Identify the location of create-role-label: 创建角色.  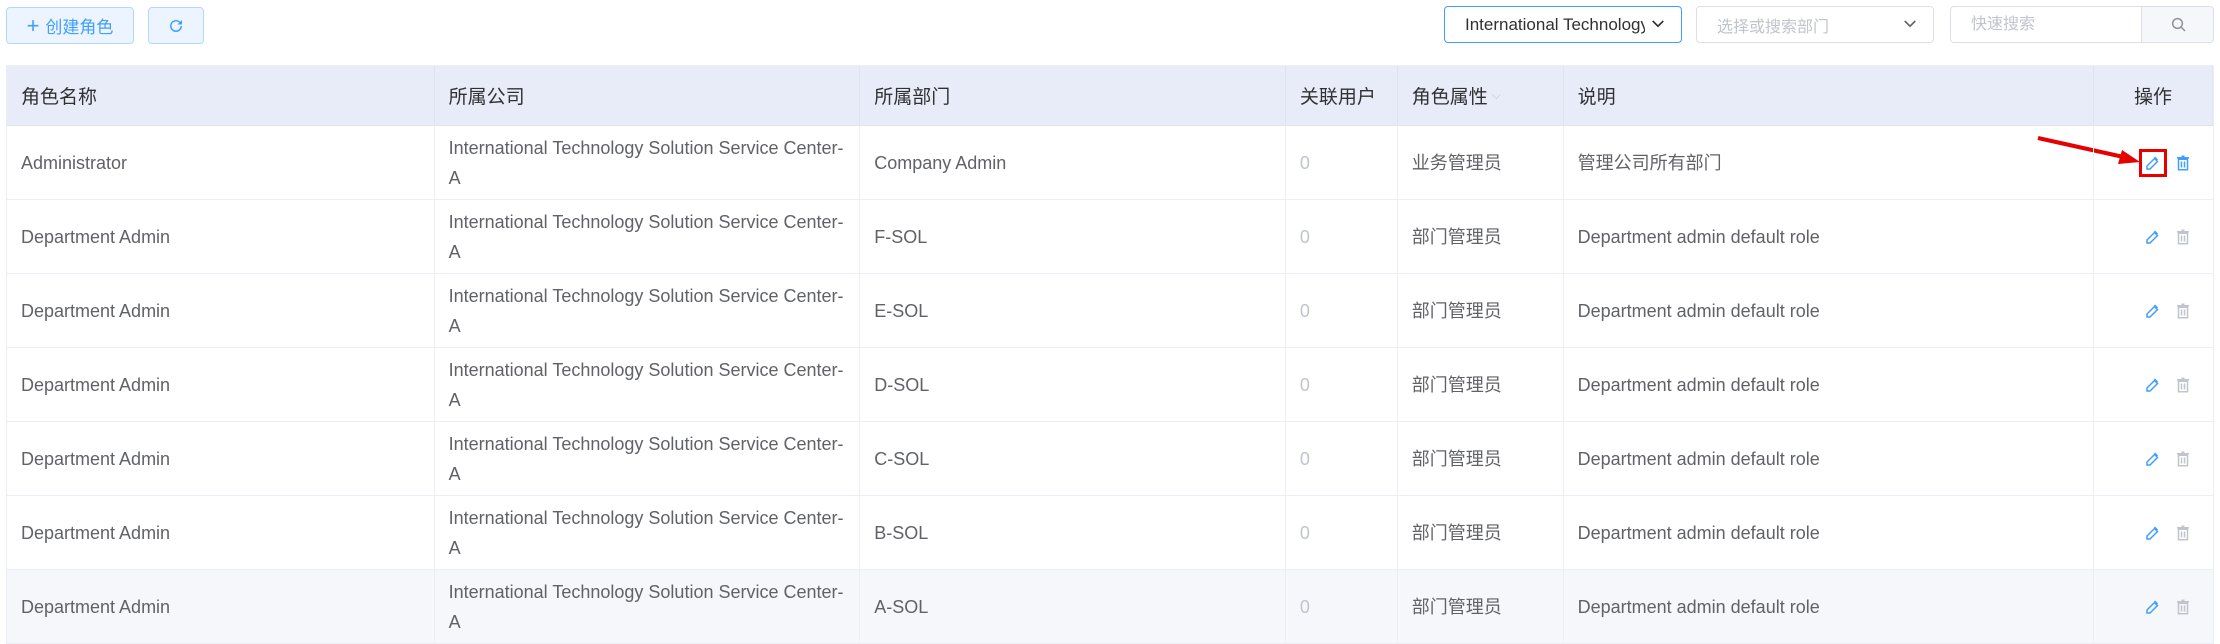
(79, 27).